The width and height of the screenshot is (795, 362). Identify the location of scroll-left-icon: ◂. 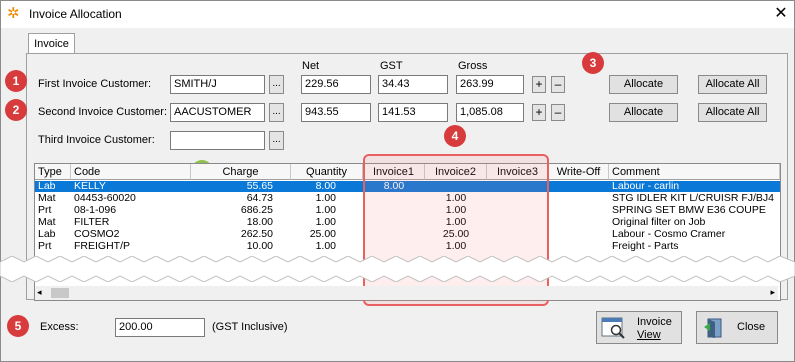
(39, 292).